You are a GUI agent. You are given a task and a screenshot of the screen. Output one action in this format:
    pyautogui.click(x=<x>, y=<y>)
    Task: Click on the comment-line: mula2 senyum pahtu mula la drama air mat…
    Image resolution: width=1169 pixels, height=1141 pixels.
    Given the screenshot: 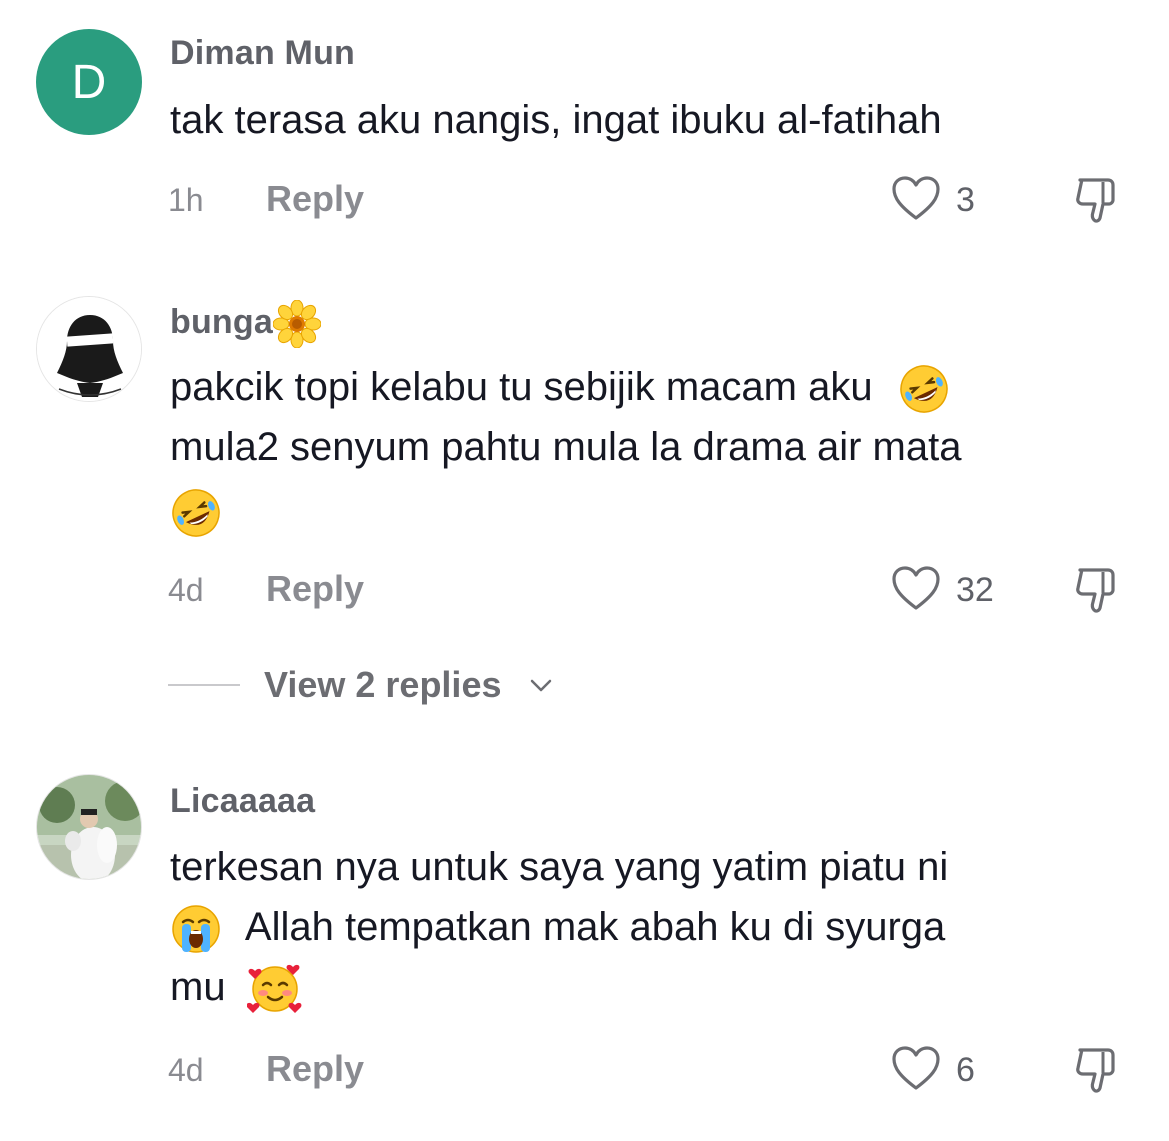 What is the action you would take?
    pyautogui.click(x=566, y=447)
    